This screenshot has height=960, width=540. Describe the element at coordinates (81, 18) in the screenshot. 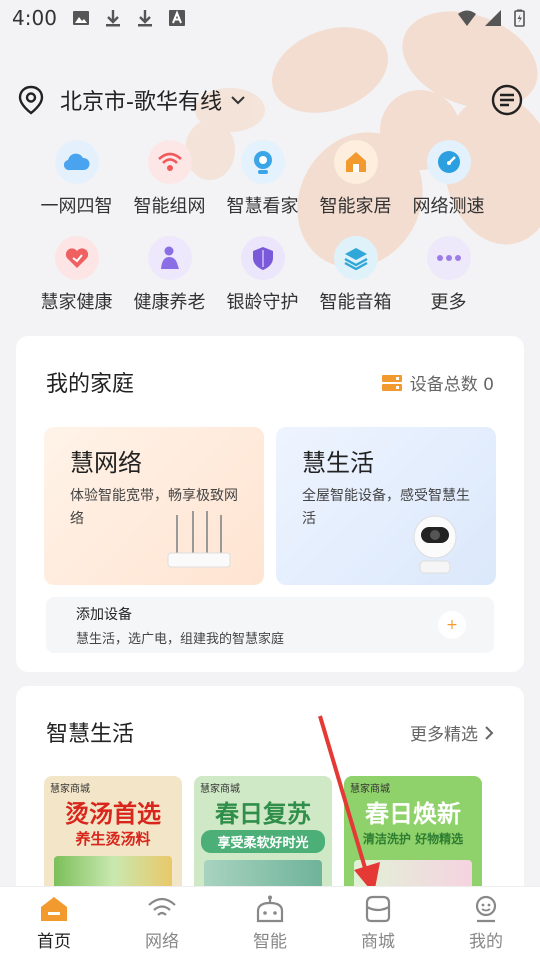

I see `image-notification-icon` at that location.